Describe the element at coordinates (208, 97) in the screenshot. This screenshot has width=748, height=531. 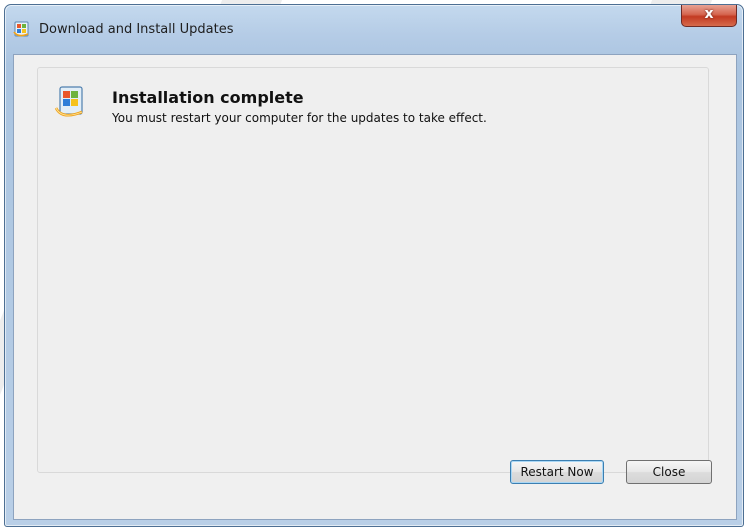
I see `status-headline: Installation complete` at that location.